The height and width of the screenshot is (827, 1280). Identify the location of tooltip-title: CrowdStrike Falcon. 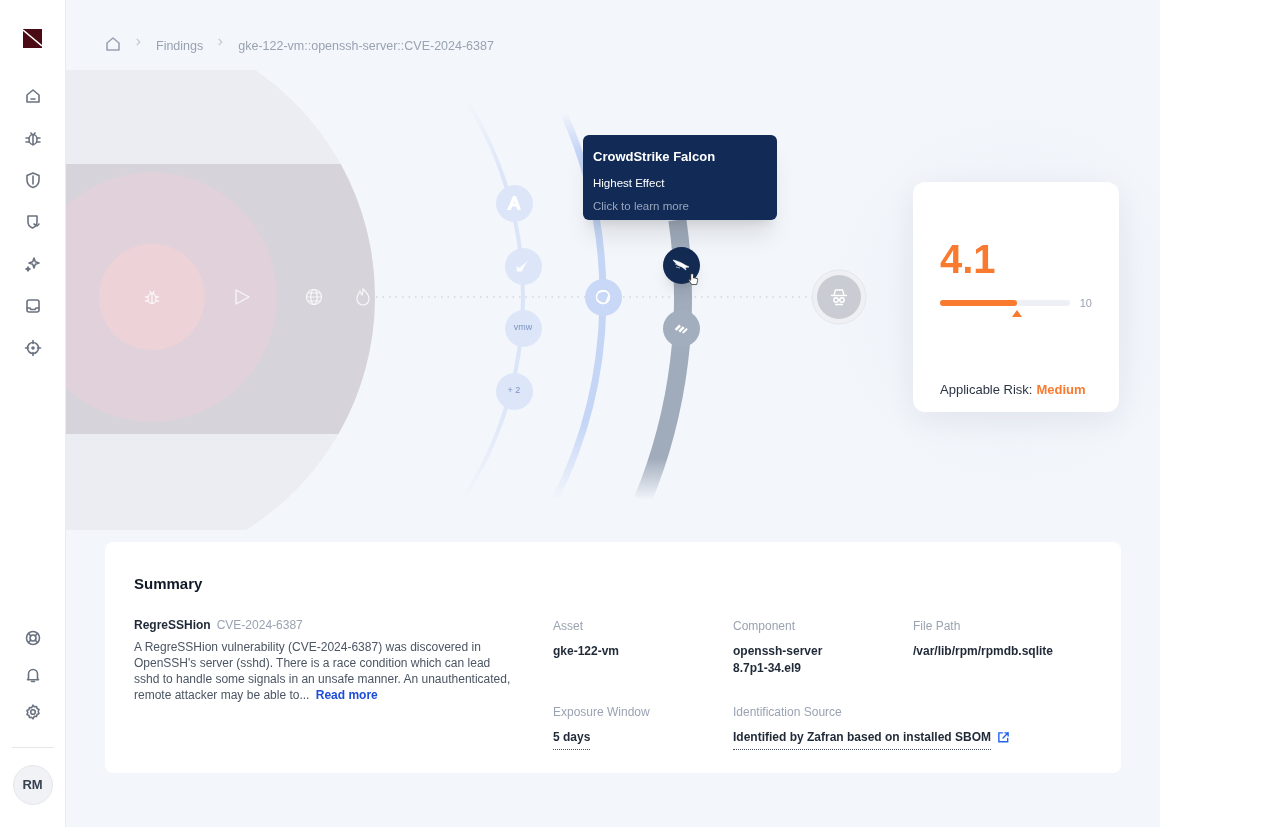
(655, 157).